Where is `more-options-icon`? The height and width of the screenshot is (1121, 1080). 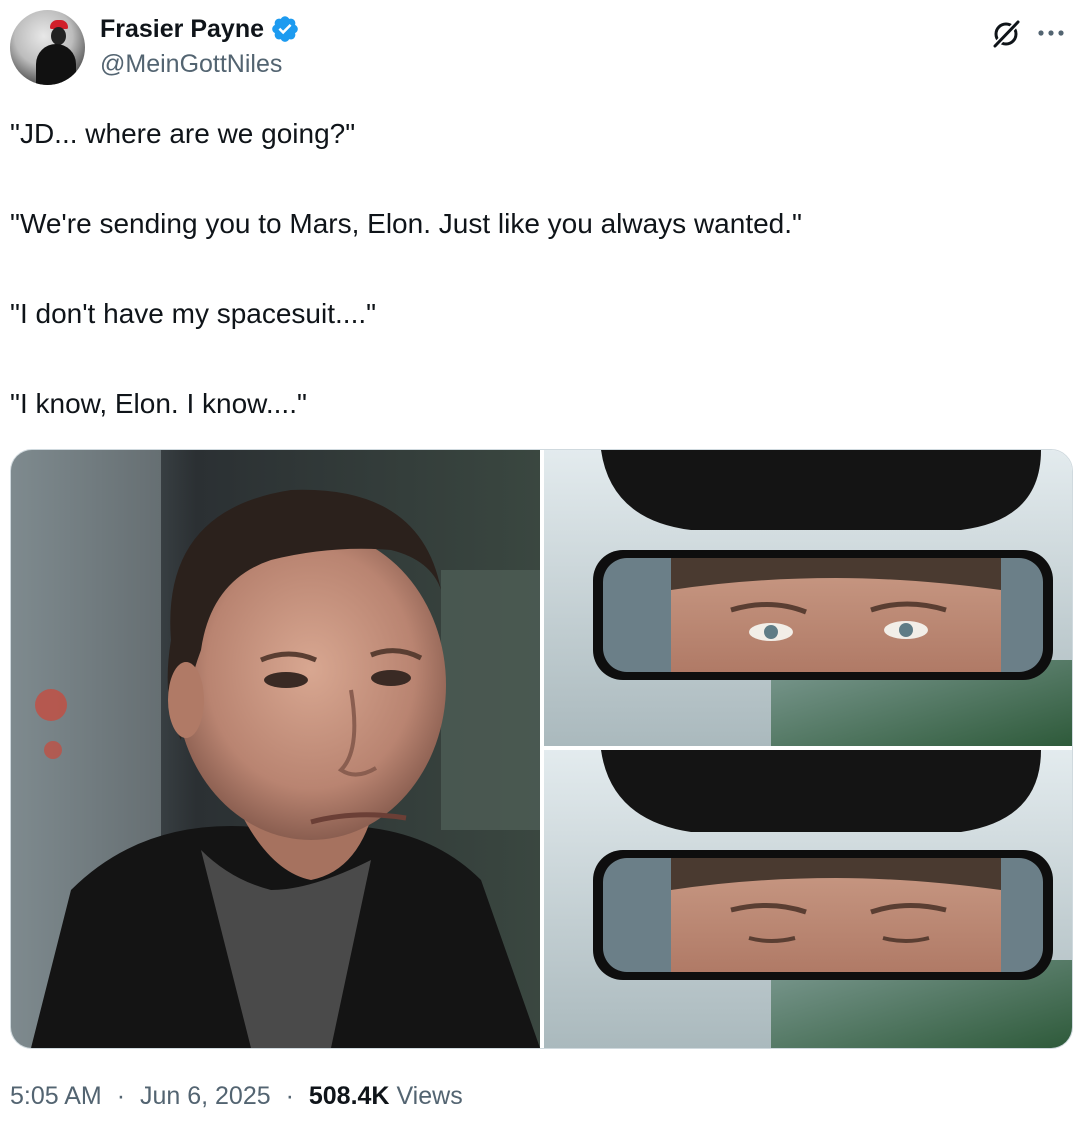
more-options-icon is located at coordinates (1051, 33).